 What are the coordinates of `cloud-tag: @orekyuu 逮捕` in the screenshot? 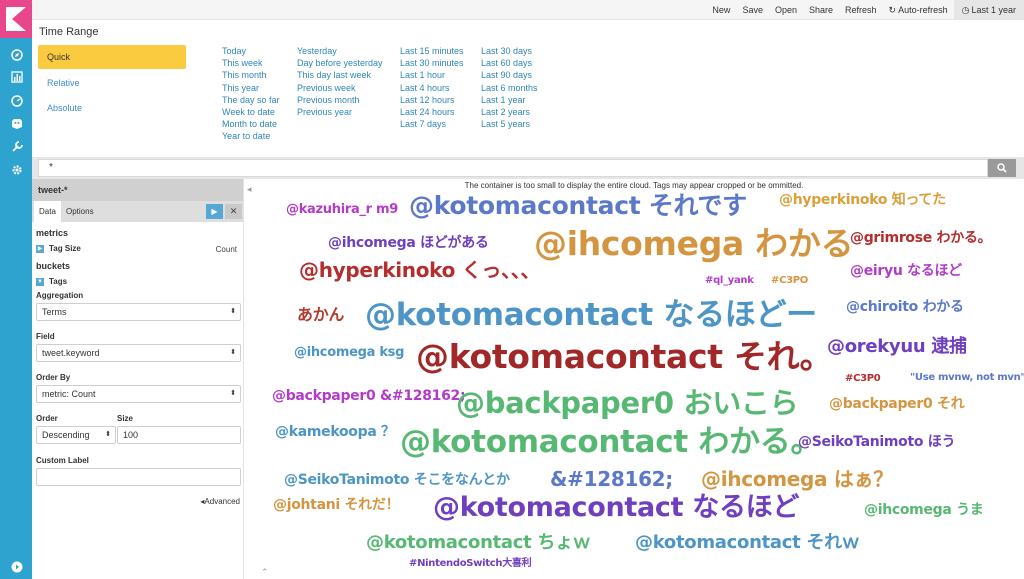 It's located at (897, 347).